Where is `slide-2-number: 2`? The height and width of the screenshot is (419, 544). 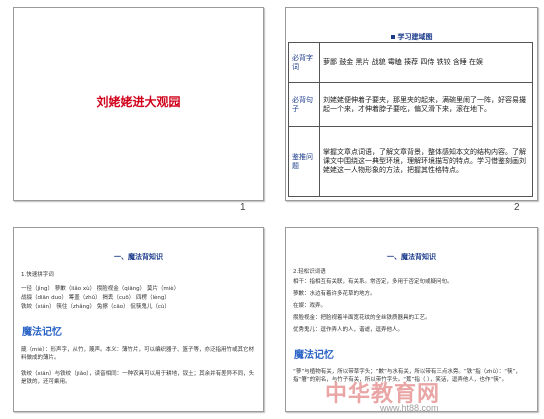
slide-2-number: 2 is located at coordinates (517, 207).